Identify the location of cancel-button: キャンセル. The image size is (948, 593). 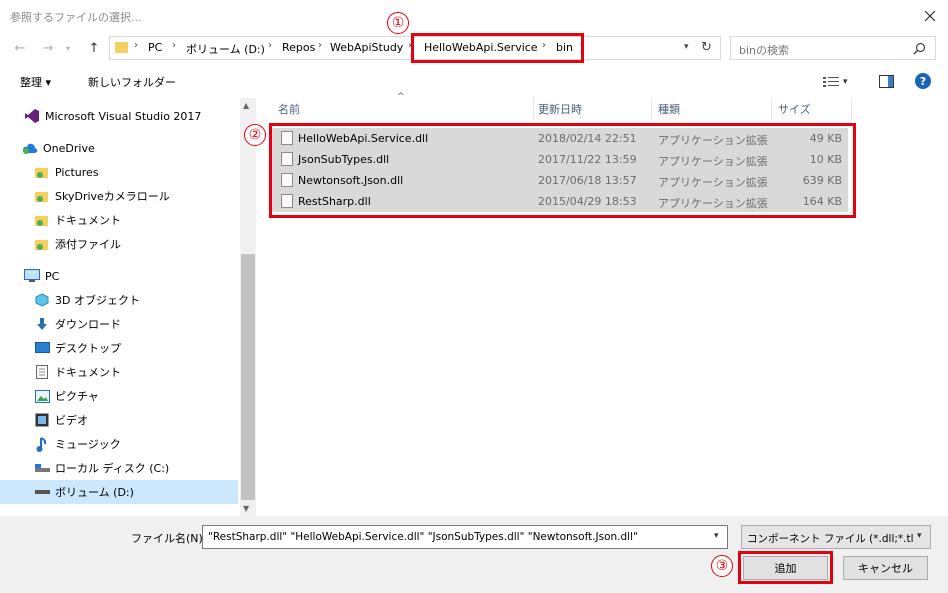
(885, 568).